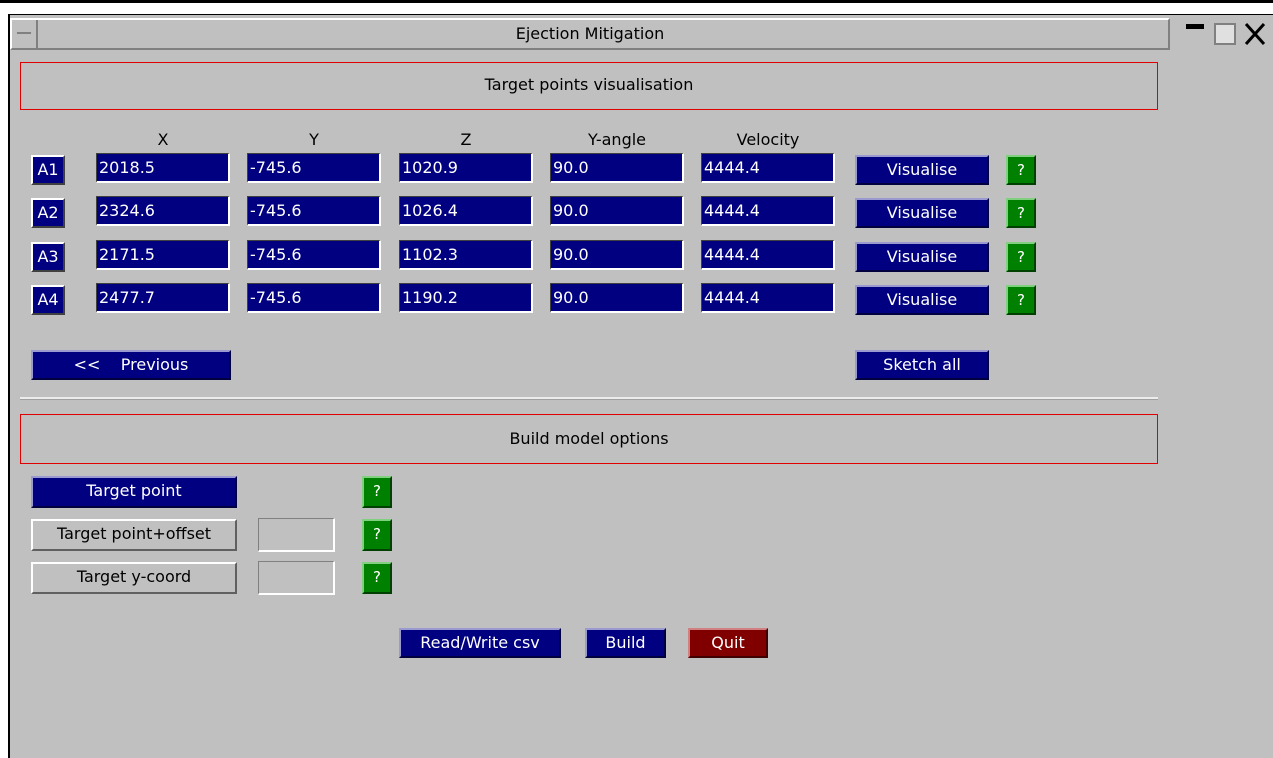 This screenshot has width=1273, height=758. What do you see at coordinates (922, 300) in the screenshot?
I see `visualise-button-a4: Visualise` at bounding box center [922, 300].